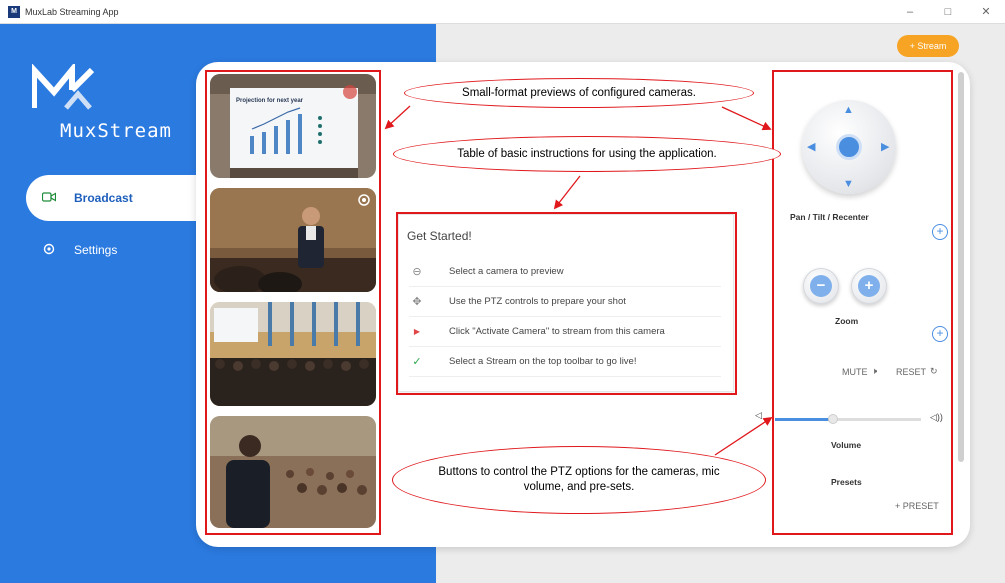 The height and width of the screenshot is (583, 1005). I want to click on zoom-in-button: +, so click(869, 286).